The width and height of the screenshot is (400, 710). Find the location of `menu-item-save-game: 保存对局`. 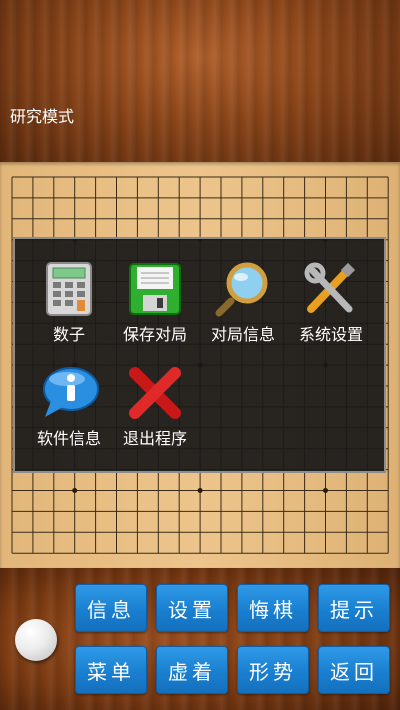

menu-item-save-game: 保存对局 is located at coordinates (155, 309).